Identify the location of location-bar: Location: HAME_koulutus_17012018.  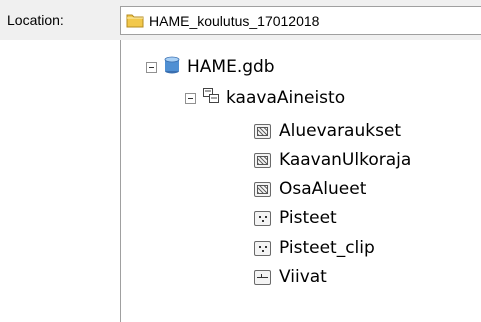
(240, 20).